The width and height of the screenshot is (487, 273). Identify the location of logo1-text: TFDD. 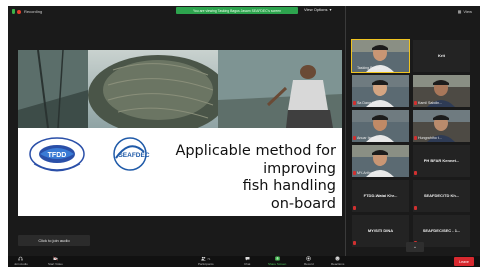
(57, 155).